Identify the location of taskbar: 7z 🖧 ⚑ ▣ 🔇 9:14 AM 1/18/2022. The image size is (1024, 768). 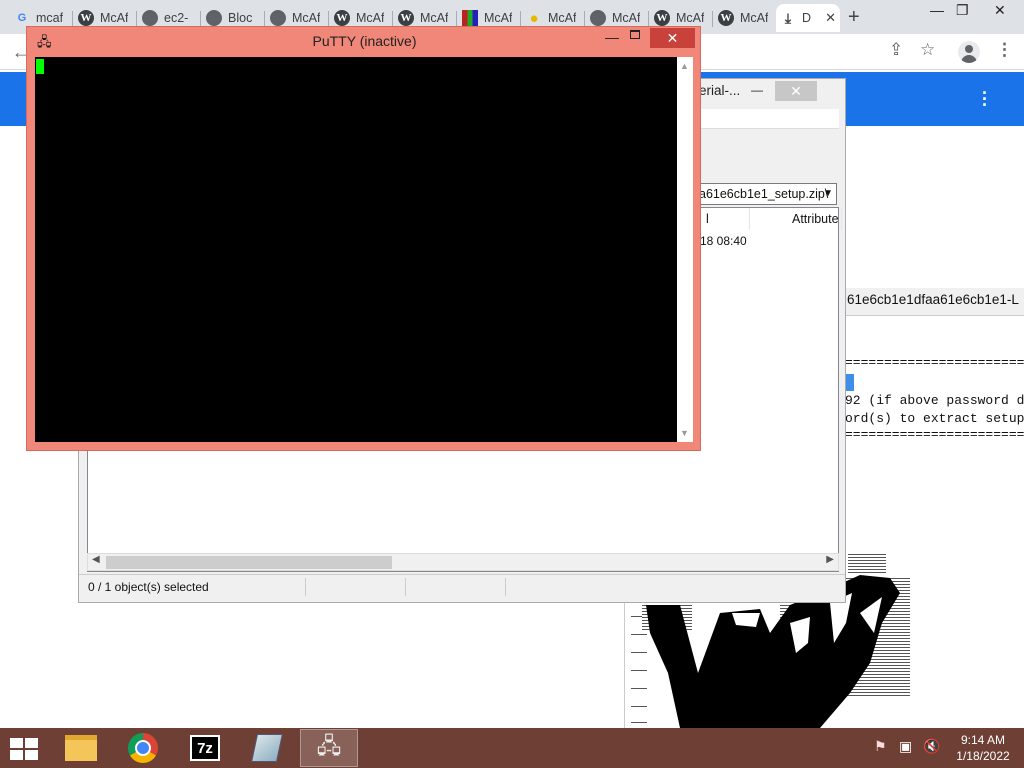
(512, 748).